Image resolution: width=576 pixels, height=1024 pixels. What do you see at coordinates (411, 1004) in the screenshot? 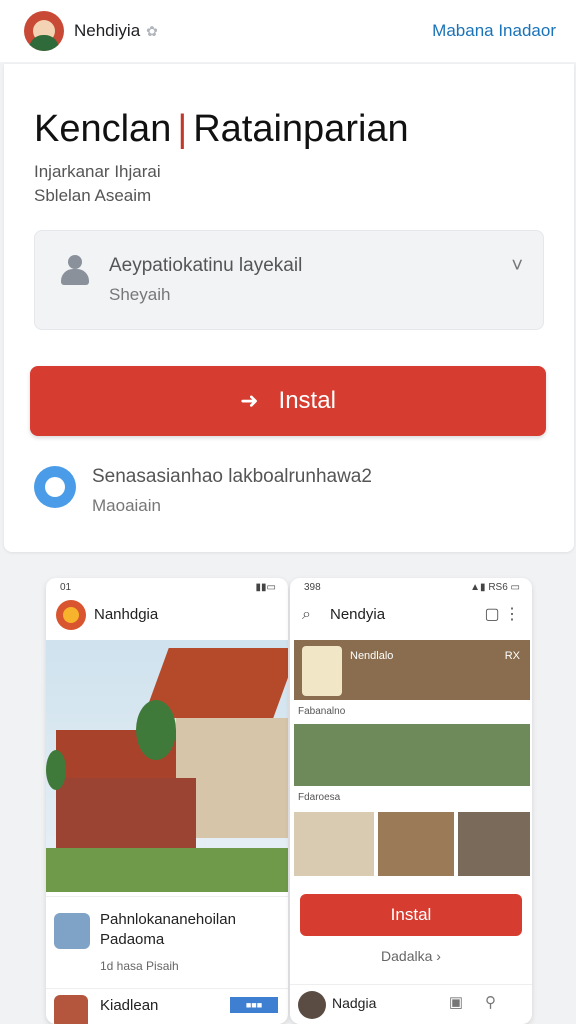
I see `bottom-nav: Nadgia ▣⚲` at bounding box center [411, 1004].